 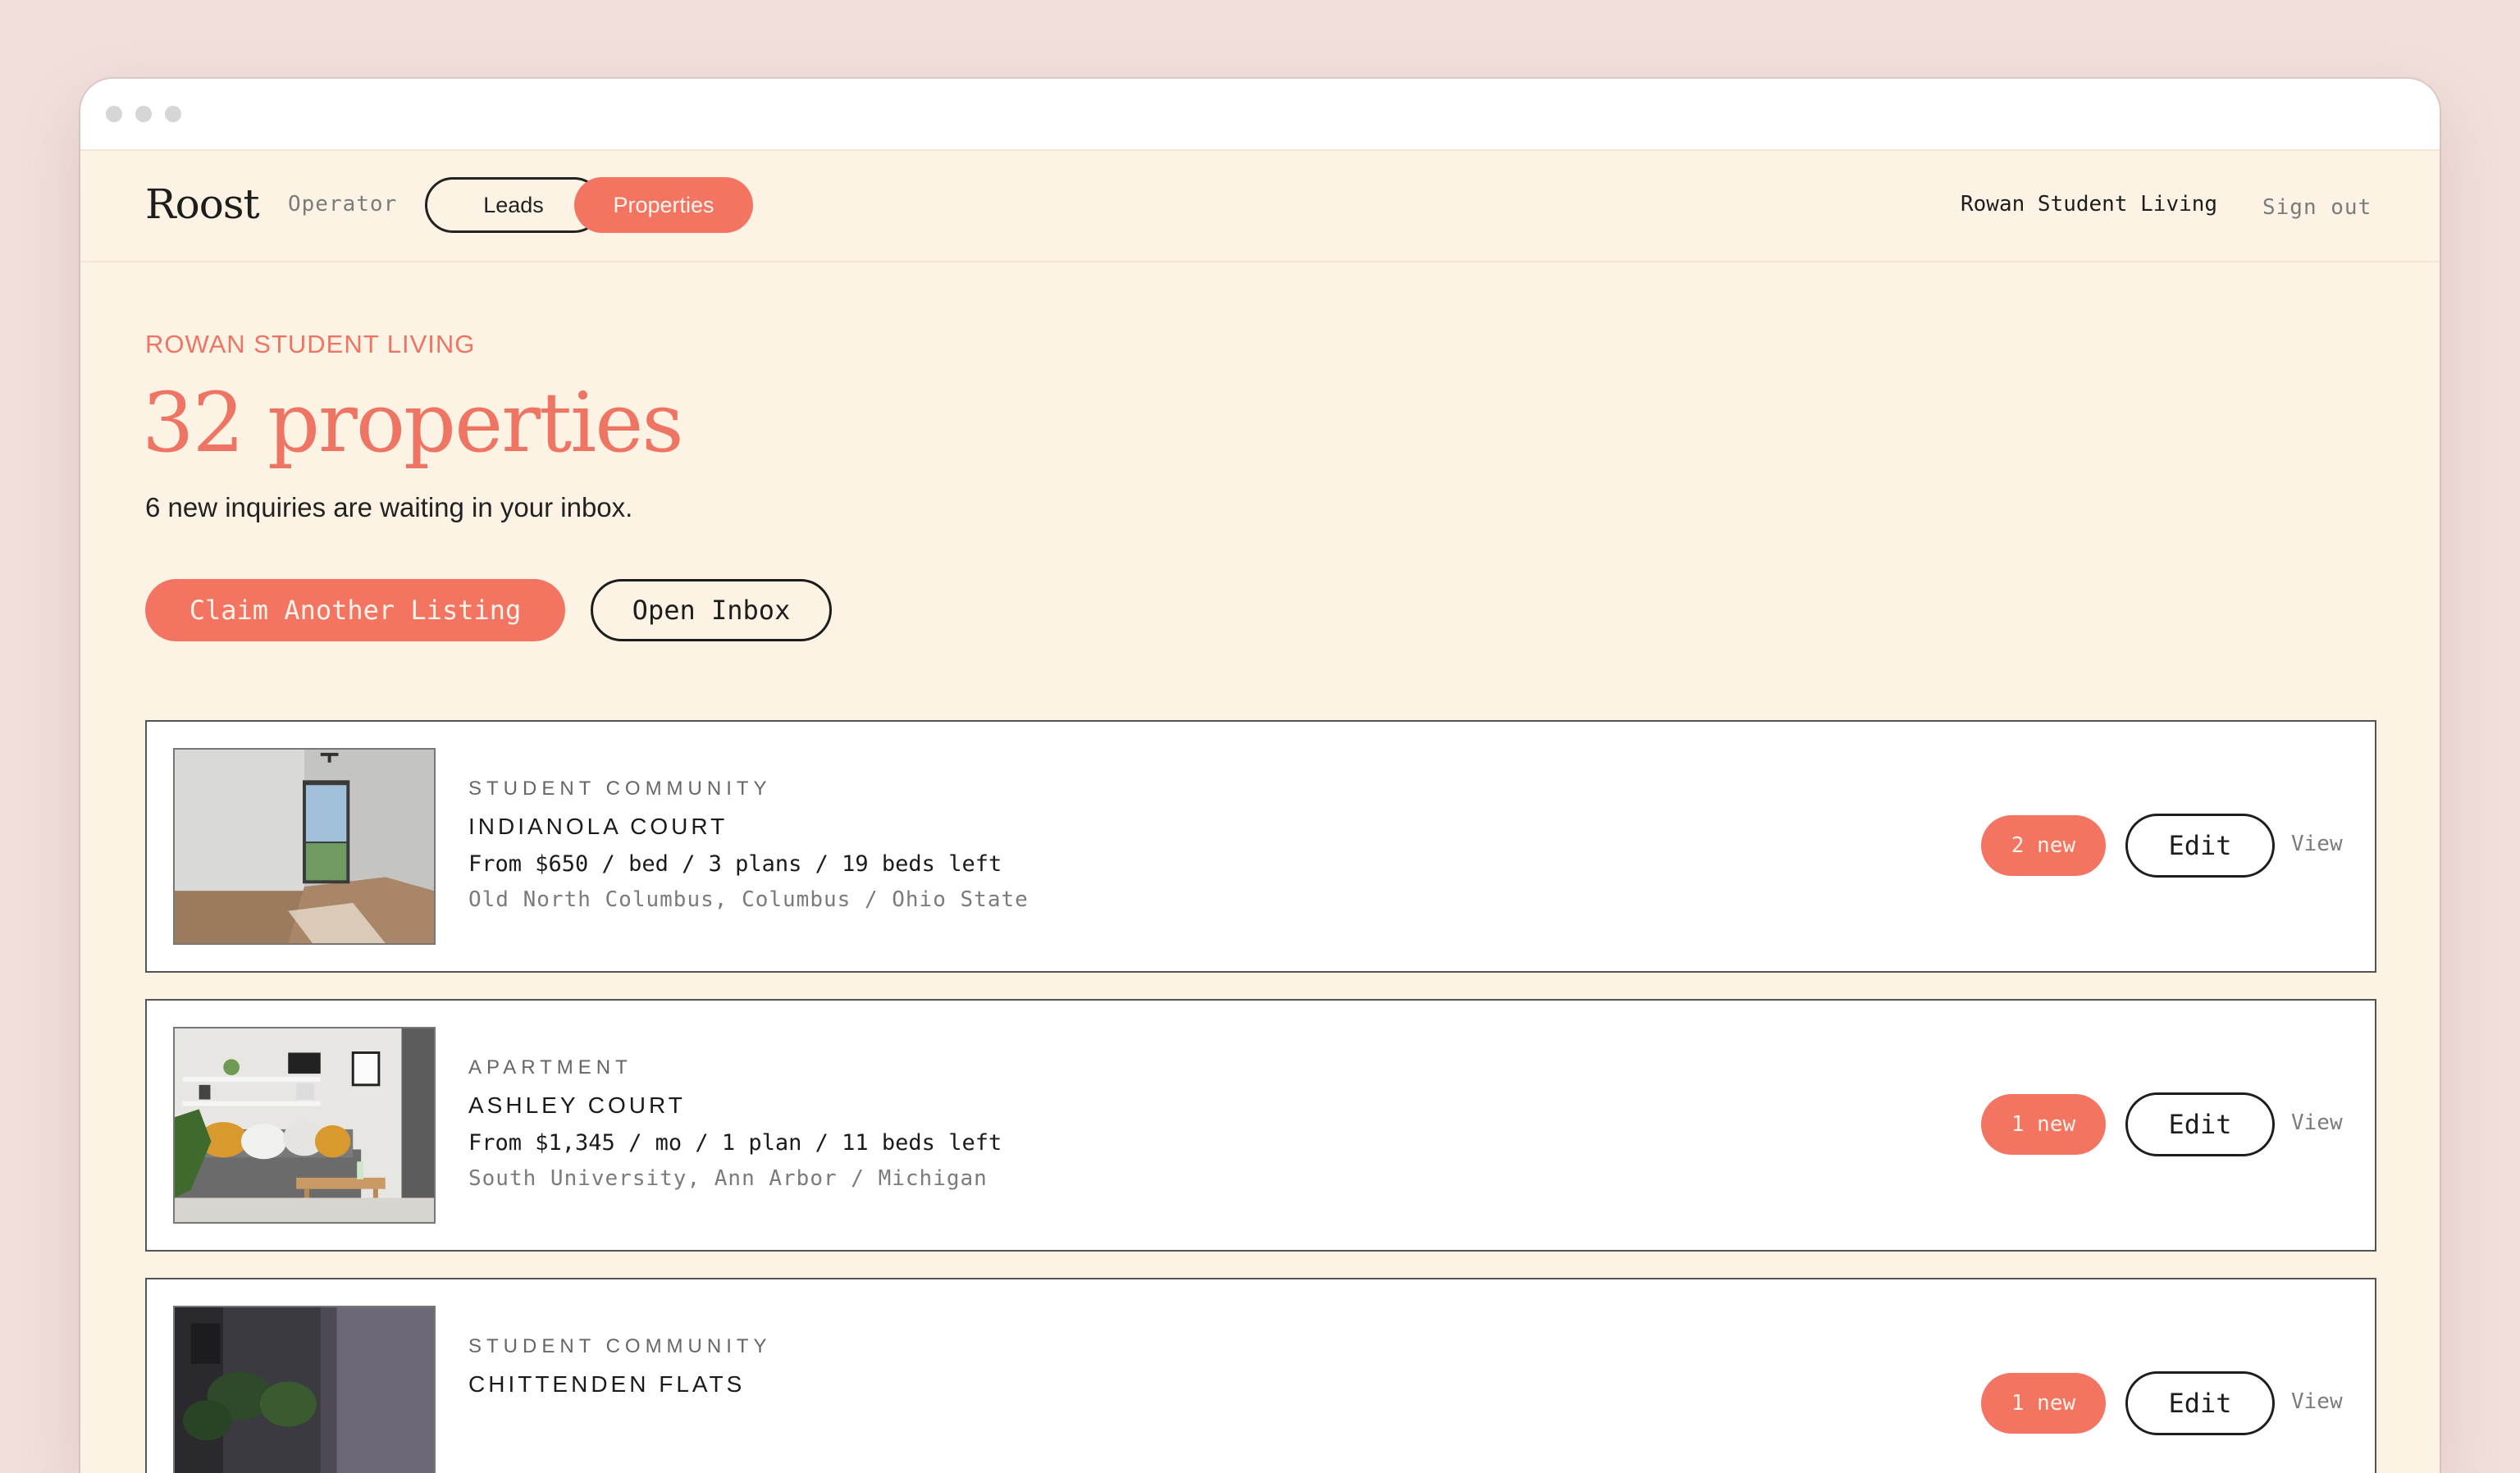 I want to click on role-label: Operator, so click(x=343, y=204).